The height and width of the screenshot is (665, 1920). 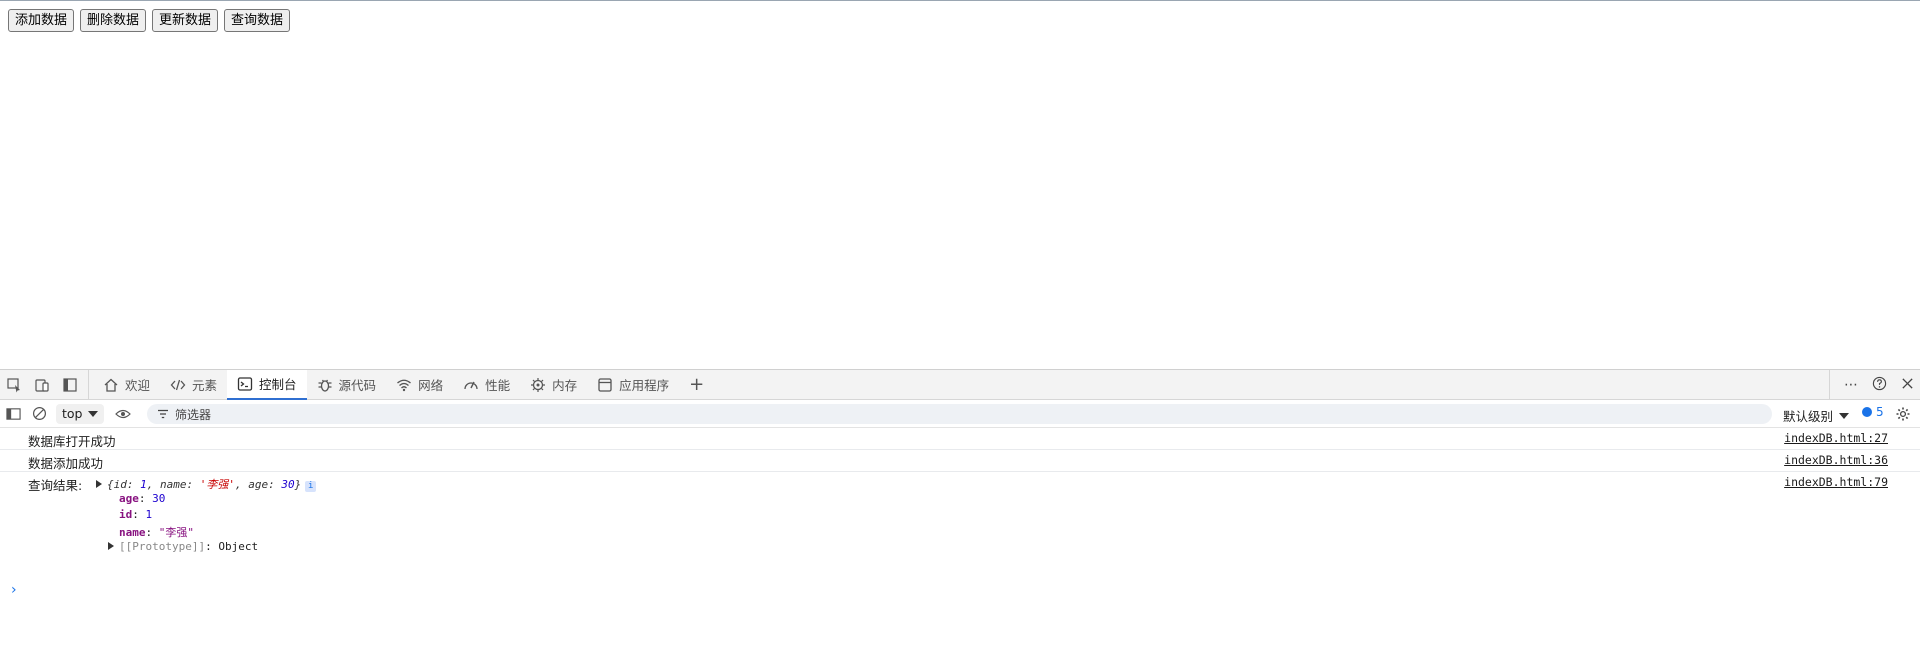 What do you see at coordinates (13, 414) in the screenshot?
I see `show-sidebar-icon` at bounding box center [13, 414].